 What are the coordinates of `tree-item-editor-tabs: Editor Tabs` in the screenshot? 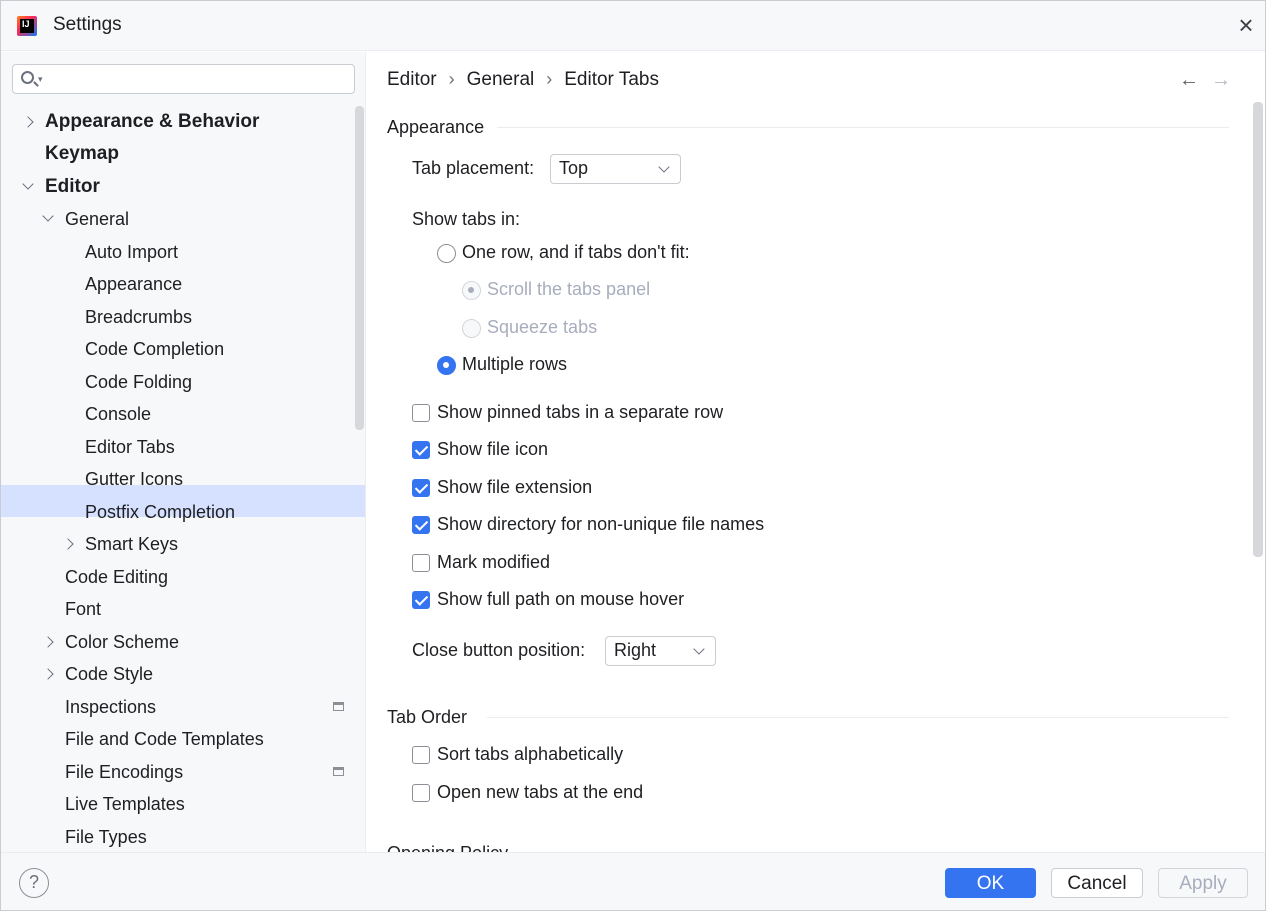 It's located at (176, 447).